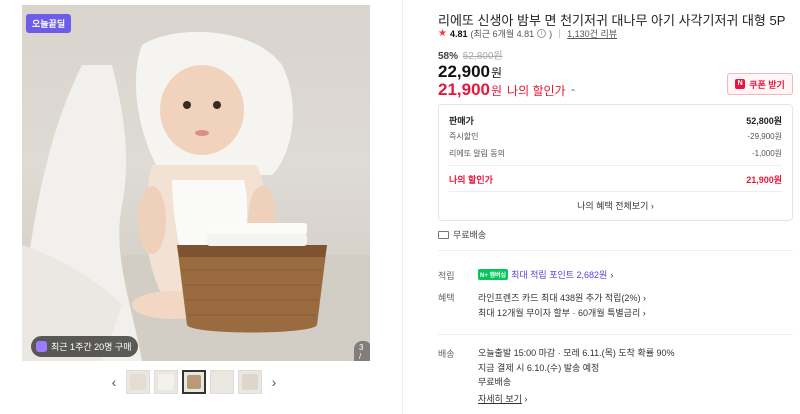 The width and height of the screenshot is (800, 414). I want to click on breakdown-label: 리에또 알림 동의, so click(477, 153).